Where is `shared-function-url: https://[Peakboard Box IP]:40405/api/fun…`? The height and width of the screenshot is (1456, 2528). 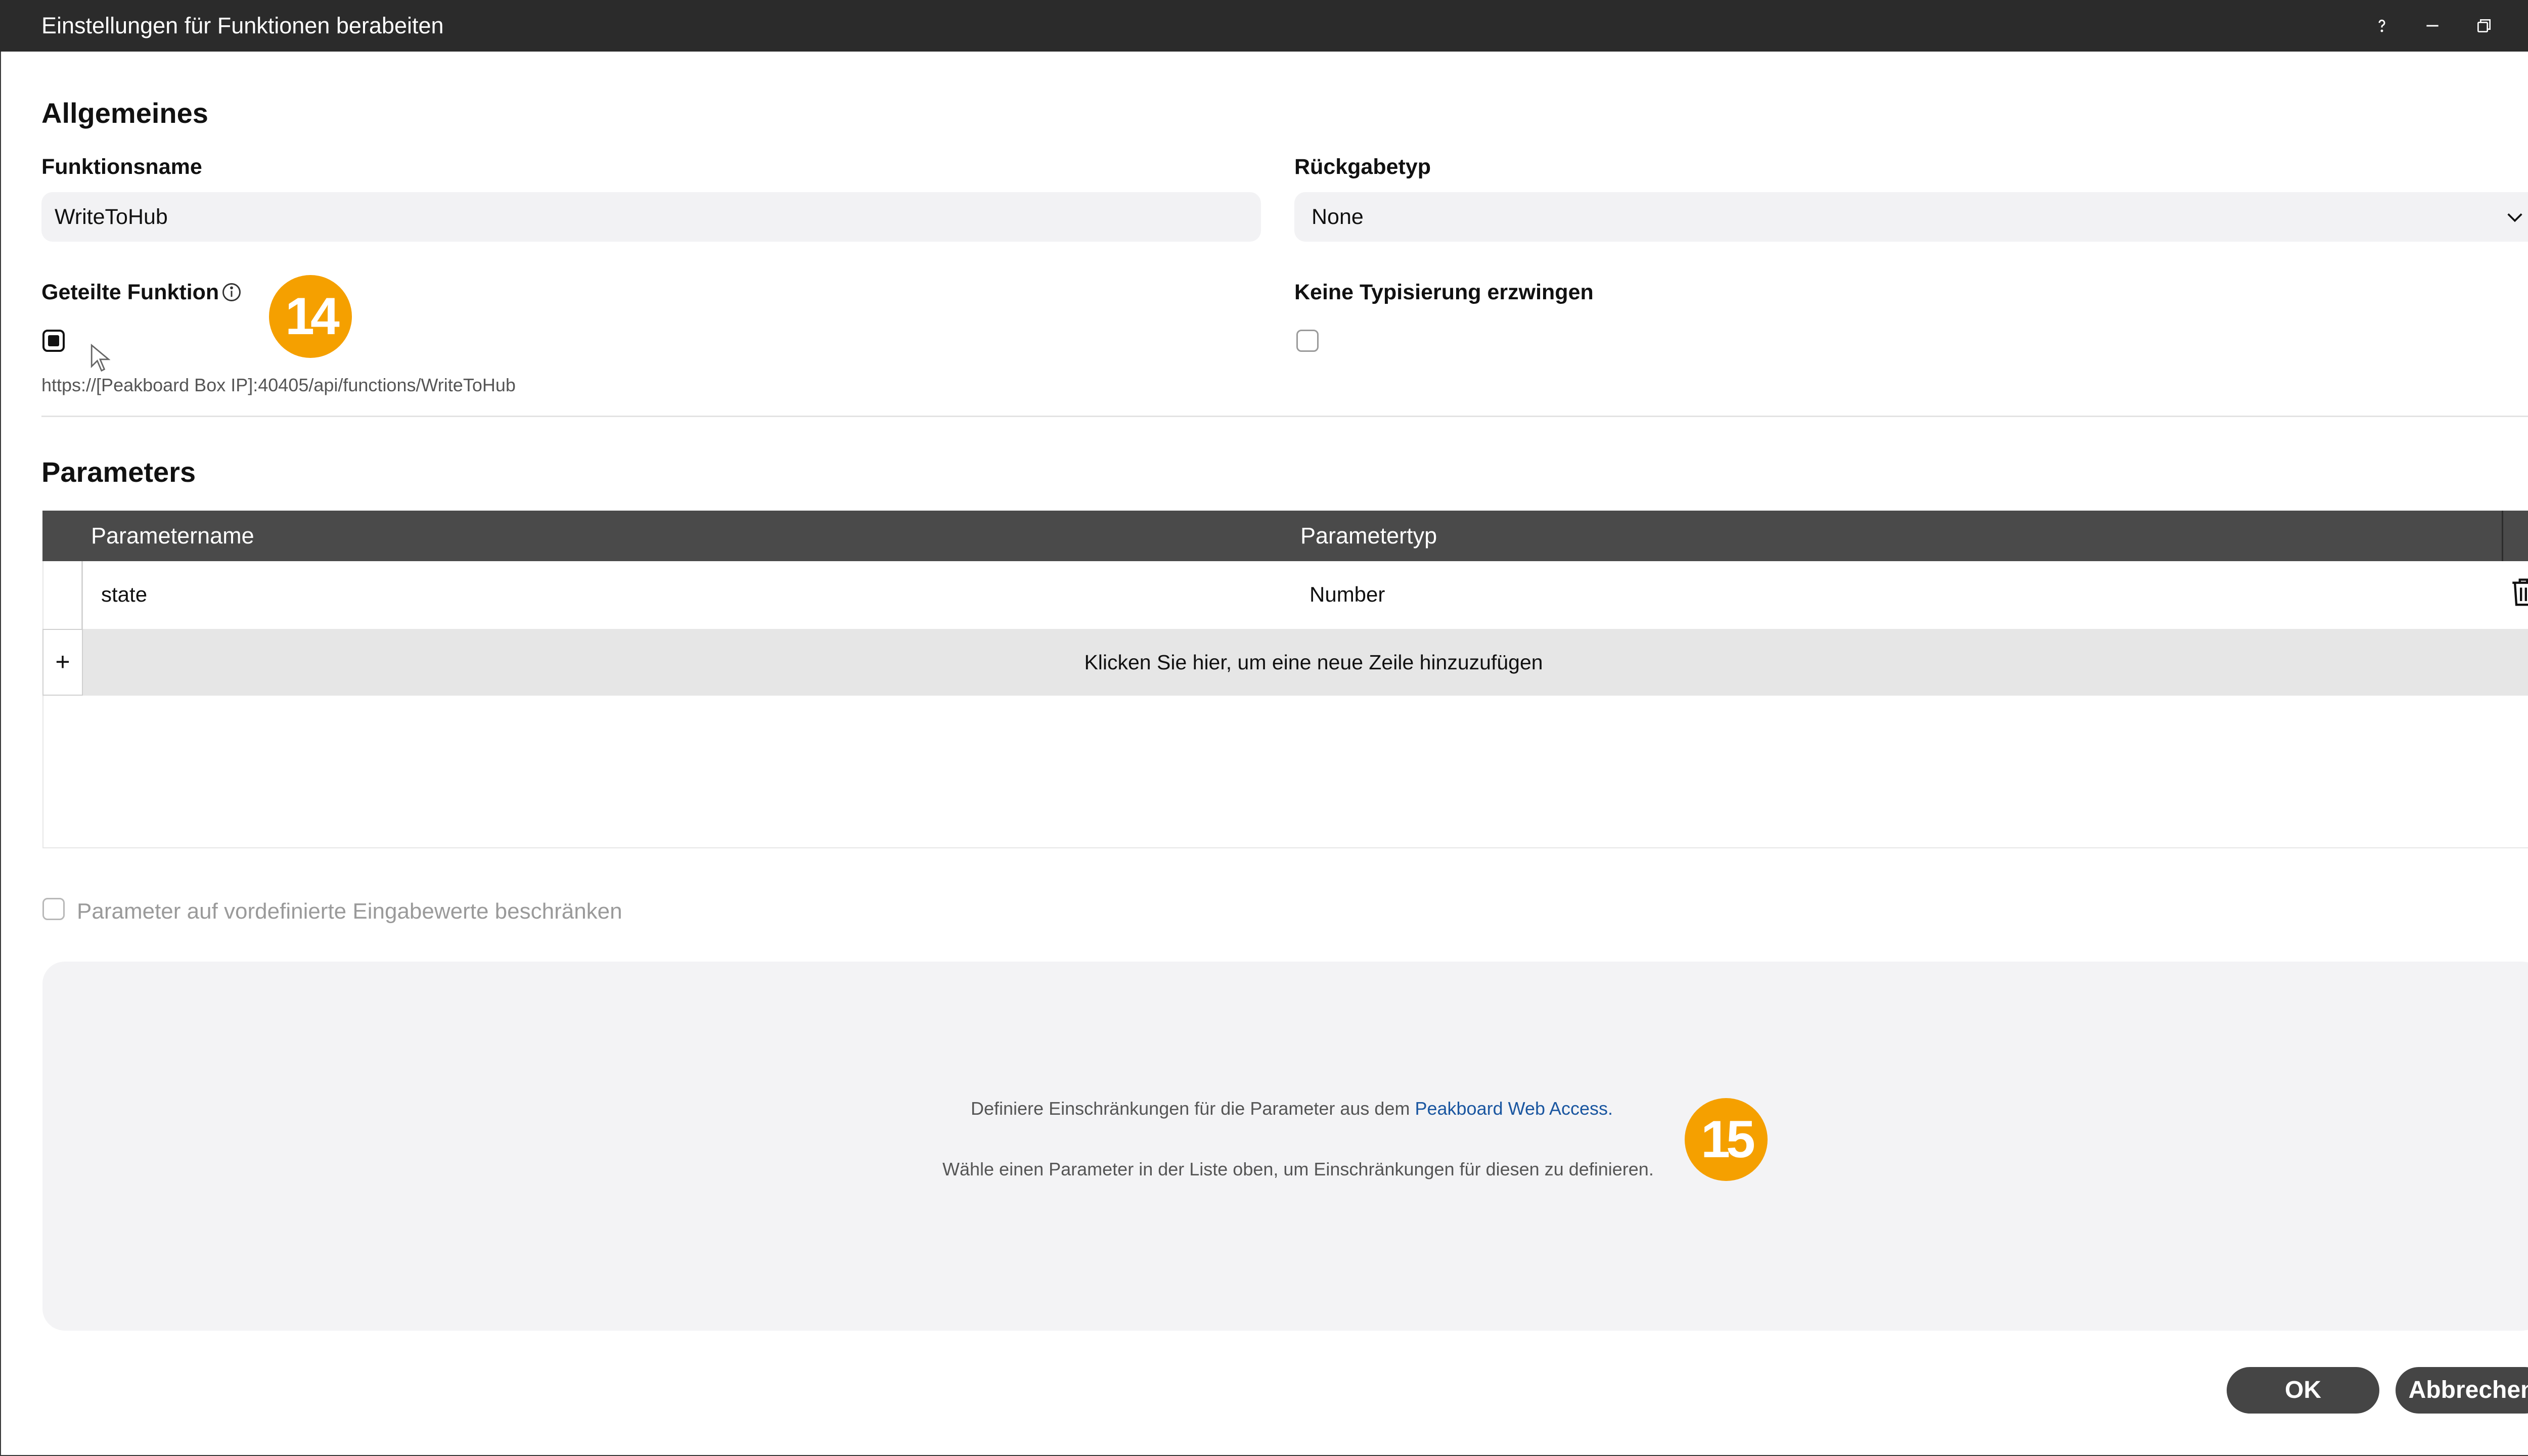 shared-function-url: https://[Peakboard Box IP]:40405/api/fun… is located at coordinates (279, 385).